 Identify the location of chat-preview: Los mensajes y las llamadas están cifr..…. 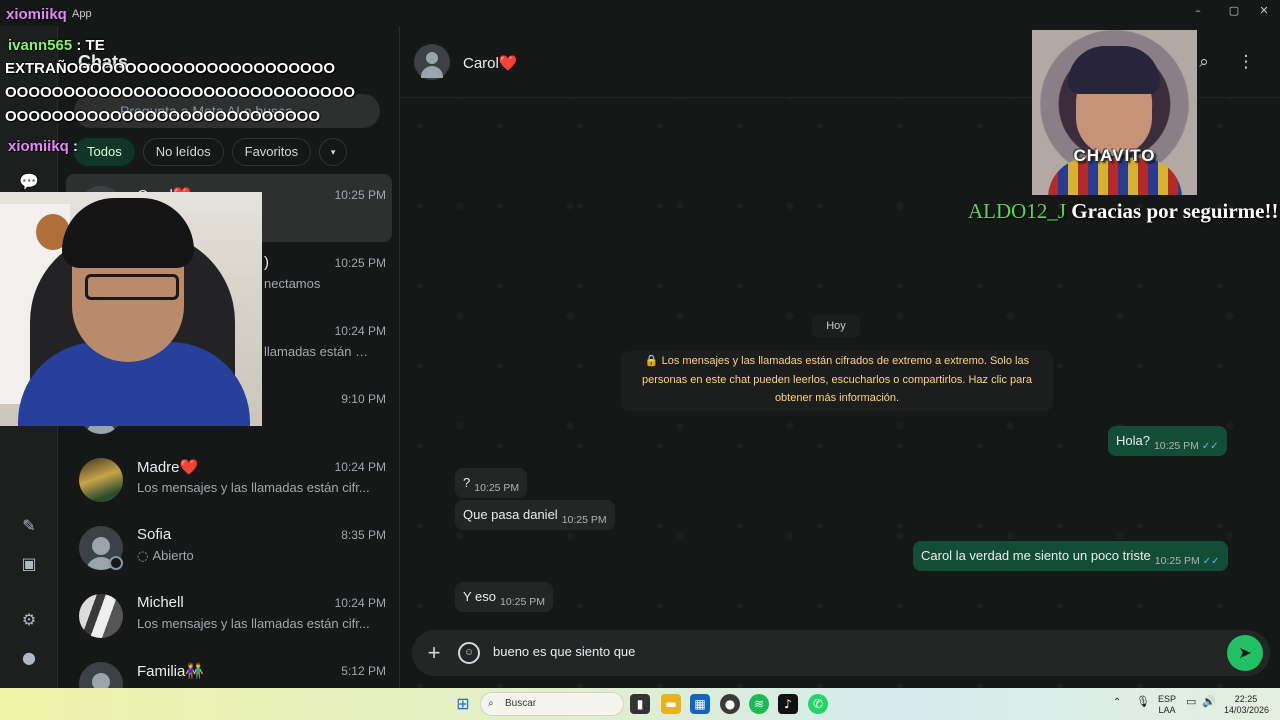
(253, 487).